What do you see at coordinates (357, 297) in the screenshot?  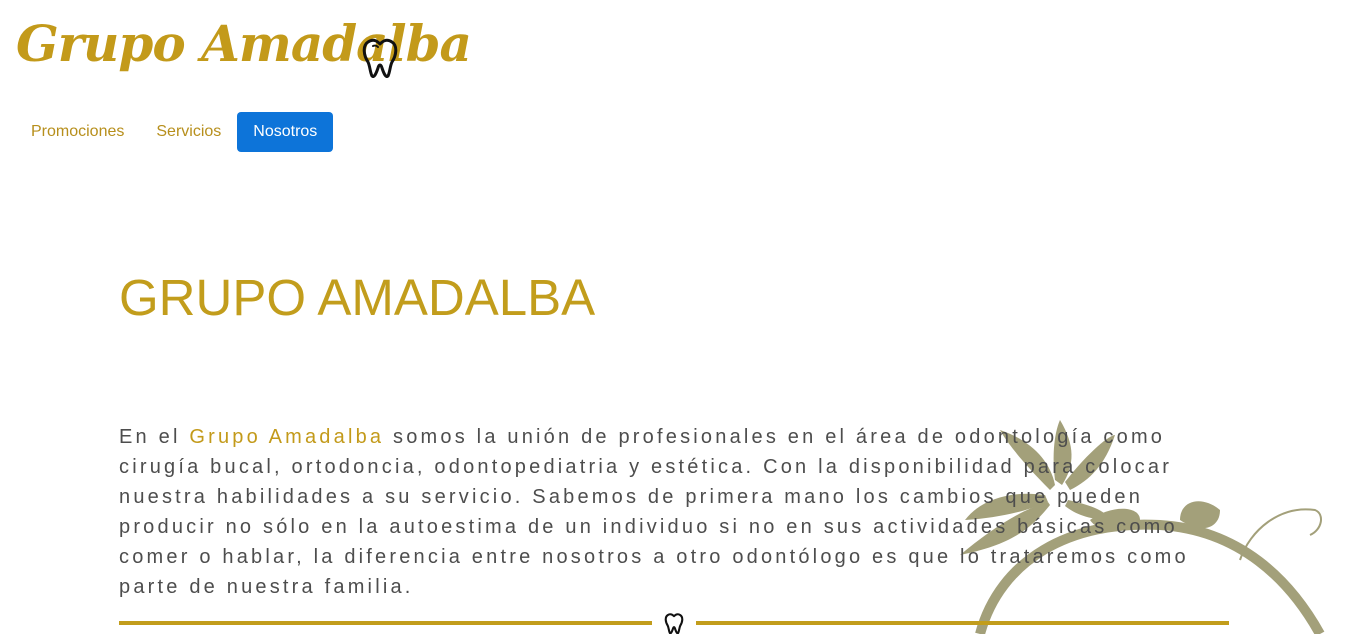 I see `page-title: GRUPO AMADALBA` at bounding box center [357, 297].